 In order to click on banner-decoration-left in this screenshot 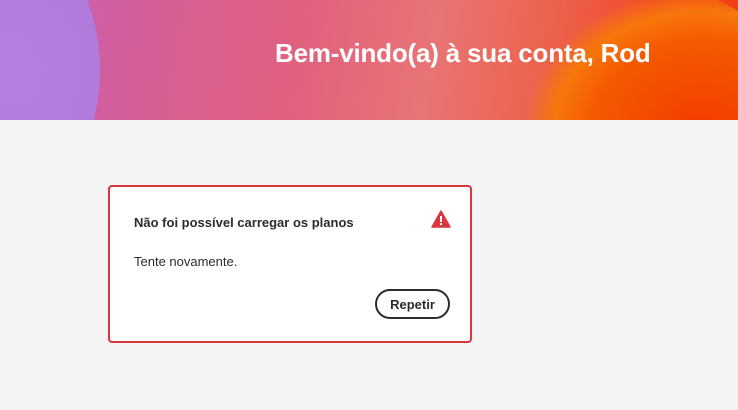, I will do `click(50, 60)`.